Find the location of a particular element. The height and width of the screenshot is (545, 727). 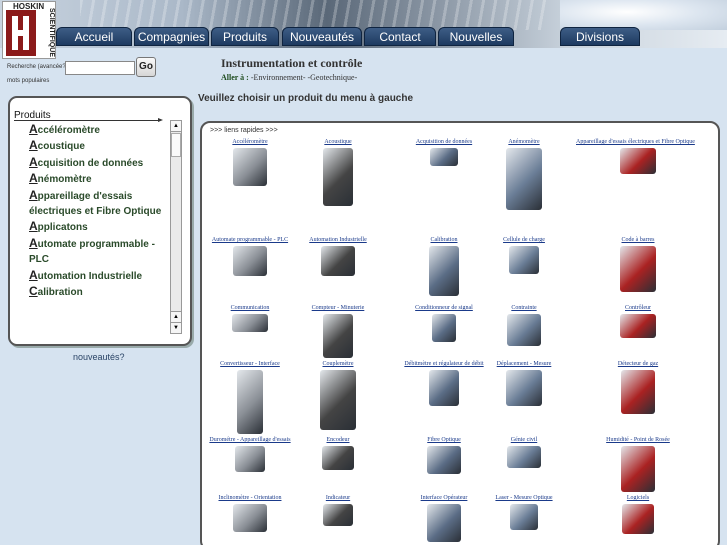

product-category-link: Automation Industrielle is located at coordinates (338, 240).